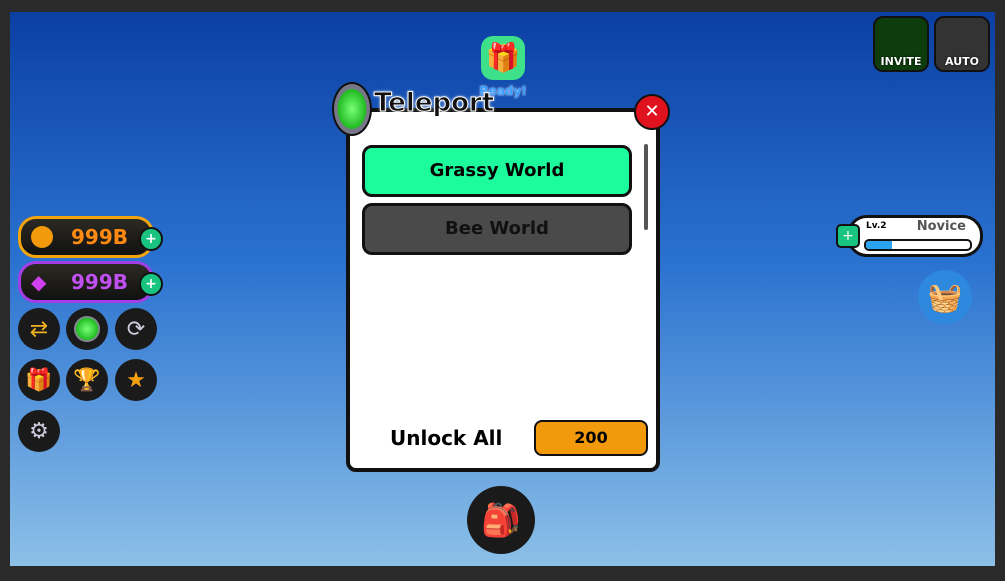 The width and height of the screenshot is (1005, 581). Describe the element at coordinates (879, 245) in the screenshot. I see `xp-fill` at that location.